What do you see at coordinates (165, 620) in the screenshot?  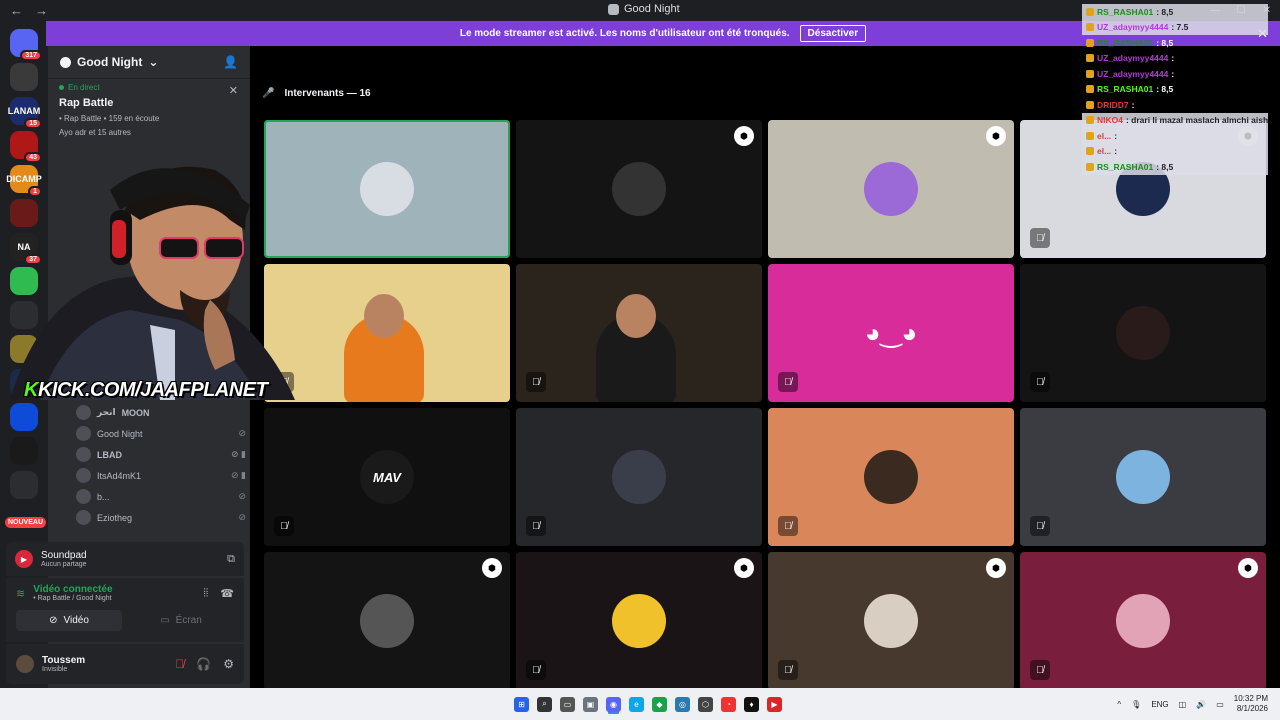 I see `screen-icon: ▭` at bounding box center [165, 620].